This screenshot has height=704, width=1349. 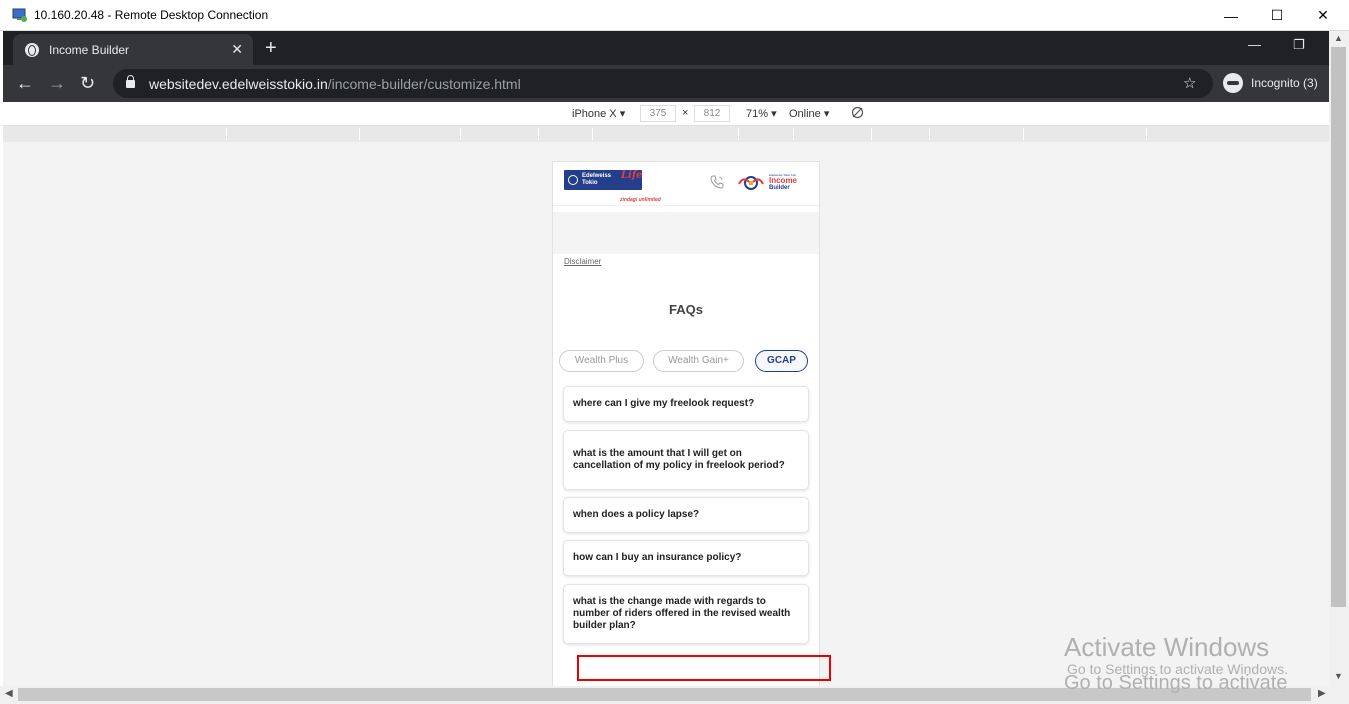 I want to click on zoom-select: 71% ▾, so click(x=761, y=113).